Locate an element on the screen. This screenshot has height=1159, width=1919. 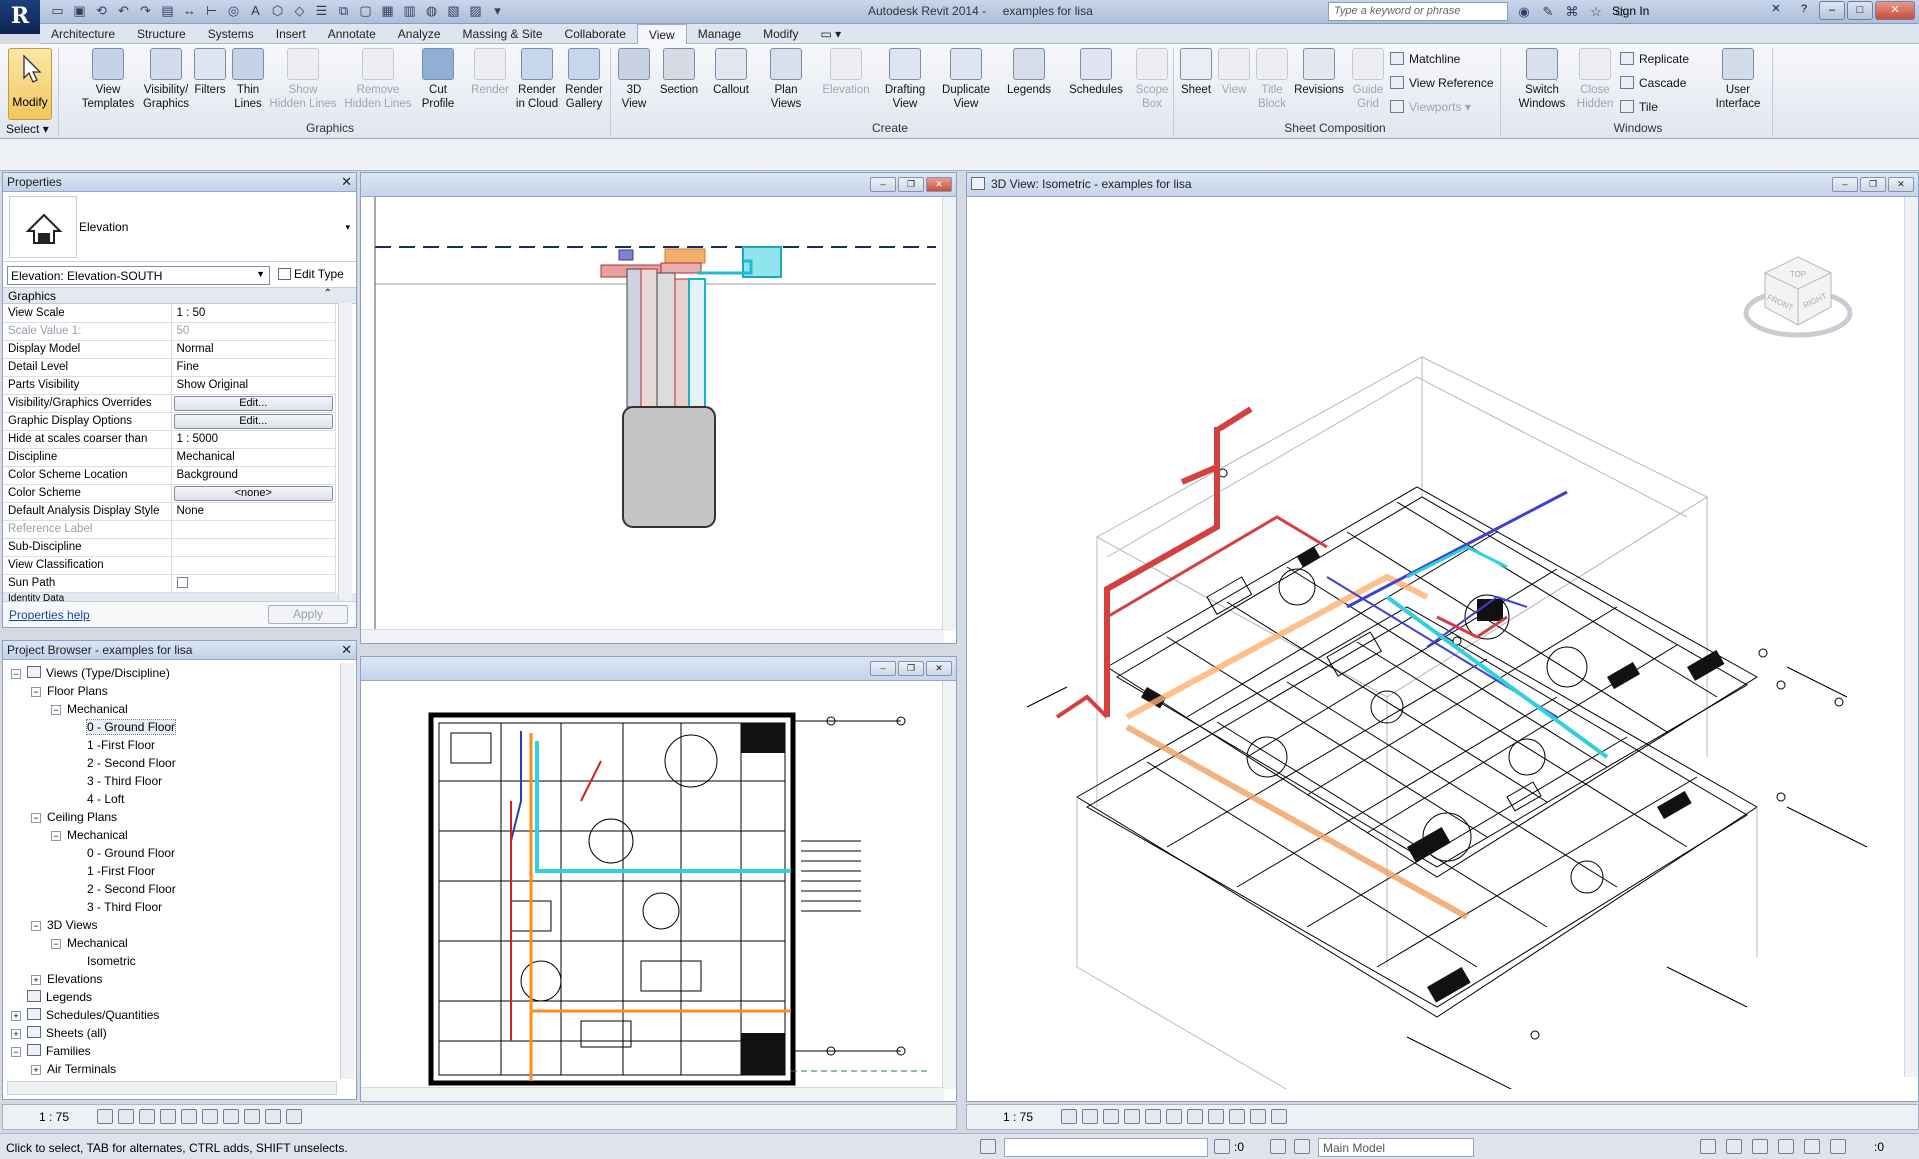
view-icon: ▥ is located at coordinates (409, 11).